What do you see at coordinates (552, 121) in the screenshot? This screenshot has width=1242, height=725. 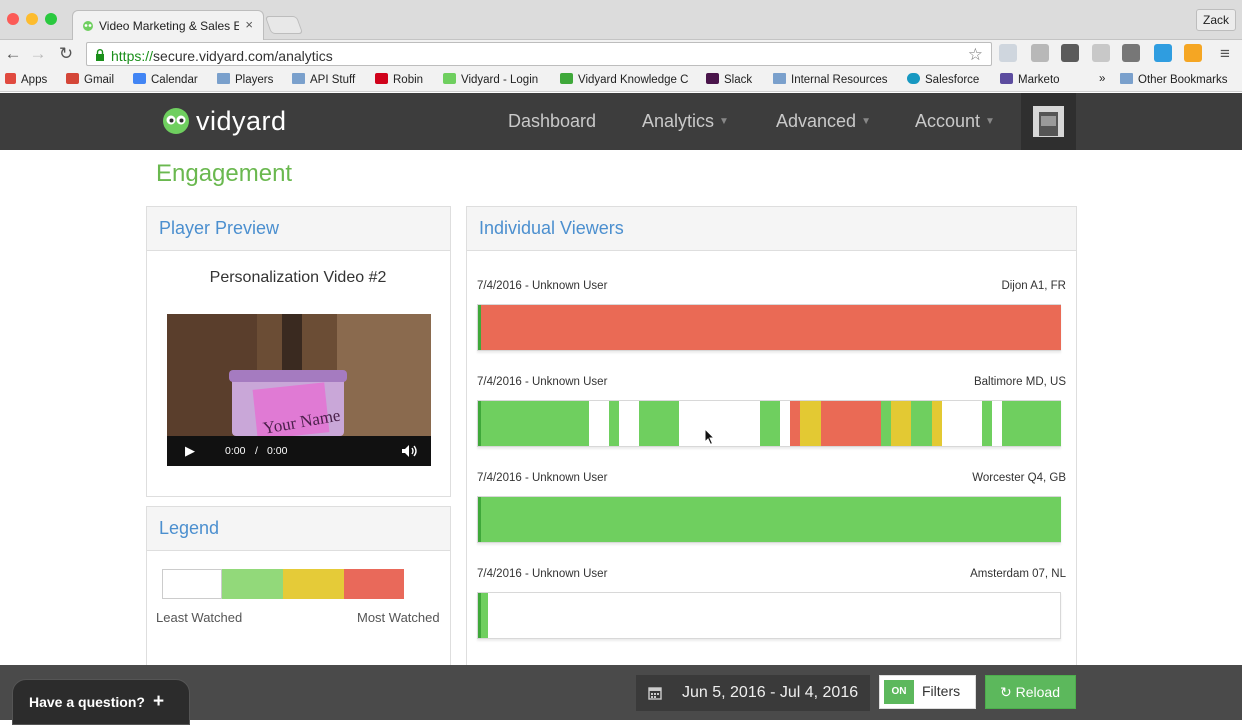 I see `nav-dashboard: Dashboard` at bounding box center [552, 121].